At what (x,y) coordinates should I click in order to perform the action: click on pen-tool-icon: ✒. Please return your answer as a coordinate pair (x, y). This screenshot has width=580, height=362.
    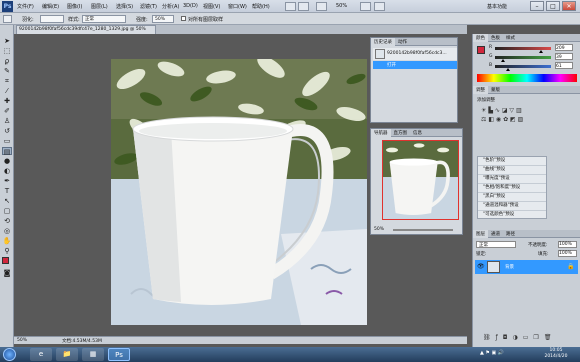
    Looking at the image, I should click on (7, 181).